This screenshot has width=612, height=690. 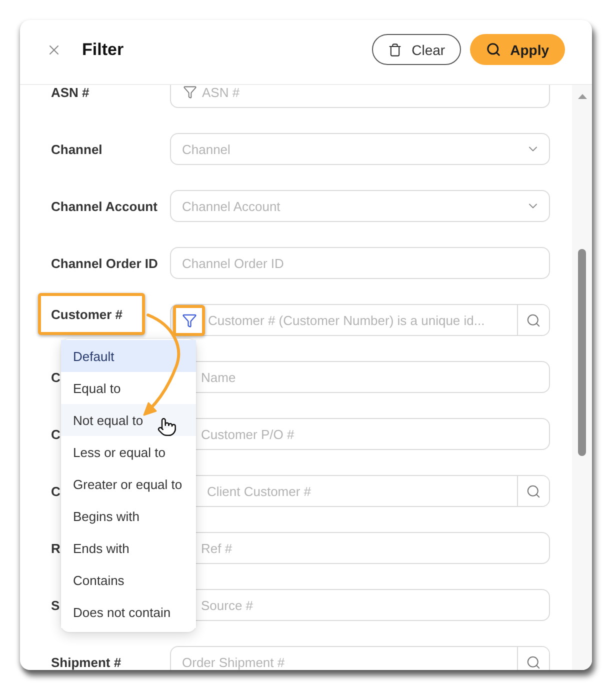 What do you see at coordinates (373, 548) in the screenshot?
I see `input-field: Ref #` at bounding box center [373, 548].